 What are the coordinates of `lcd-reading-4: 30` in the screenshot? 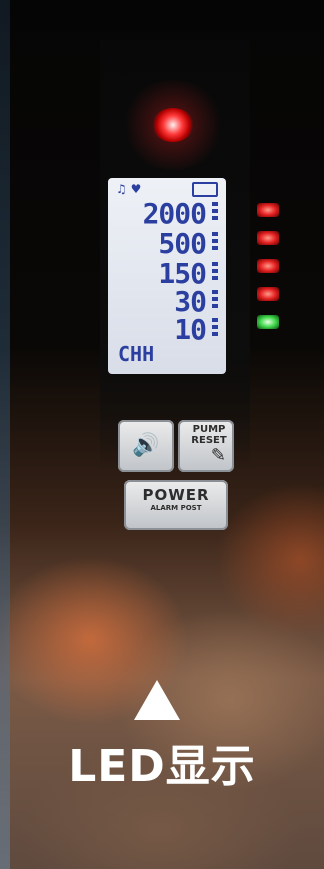 It's located at (190, 301).